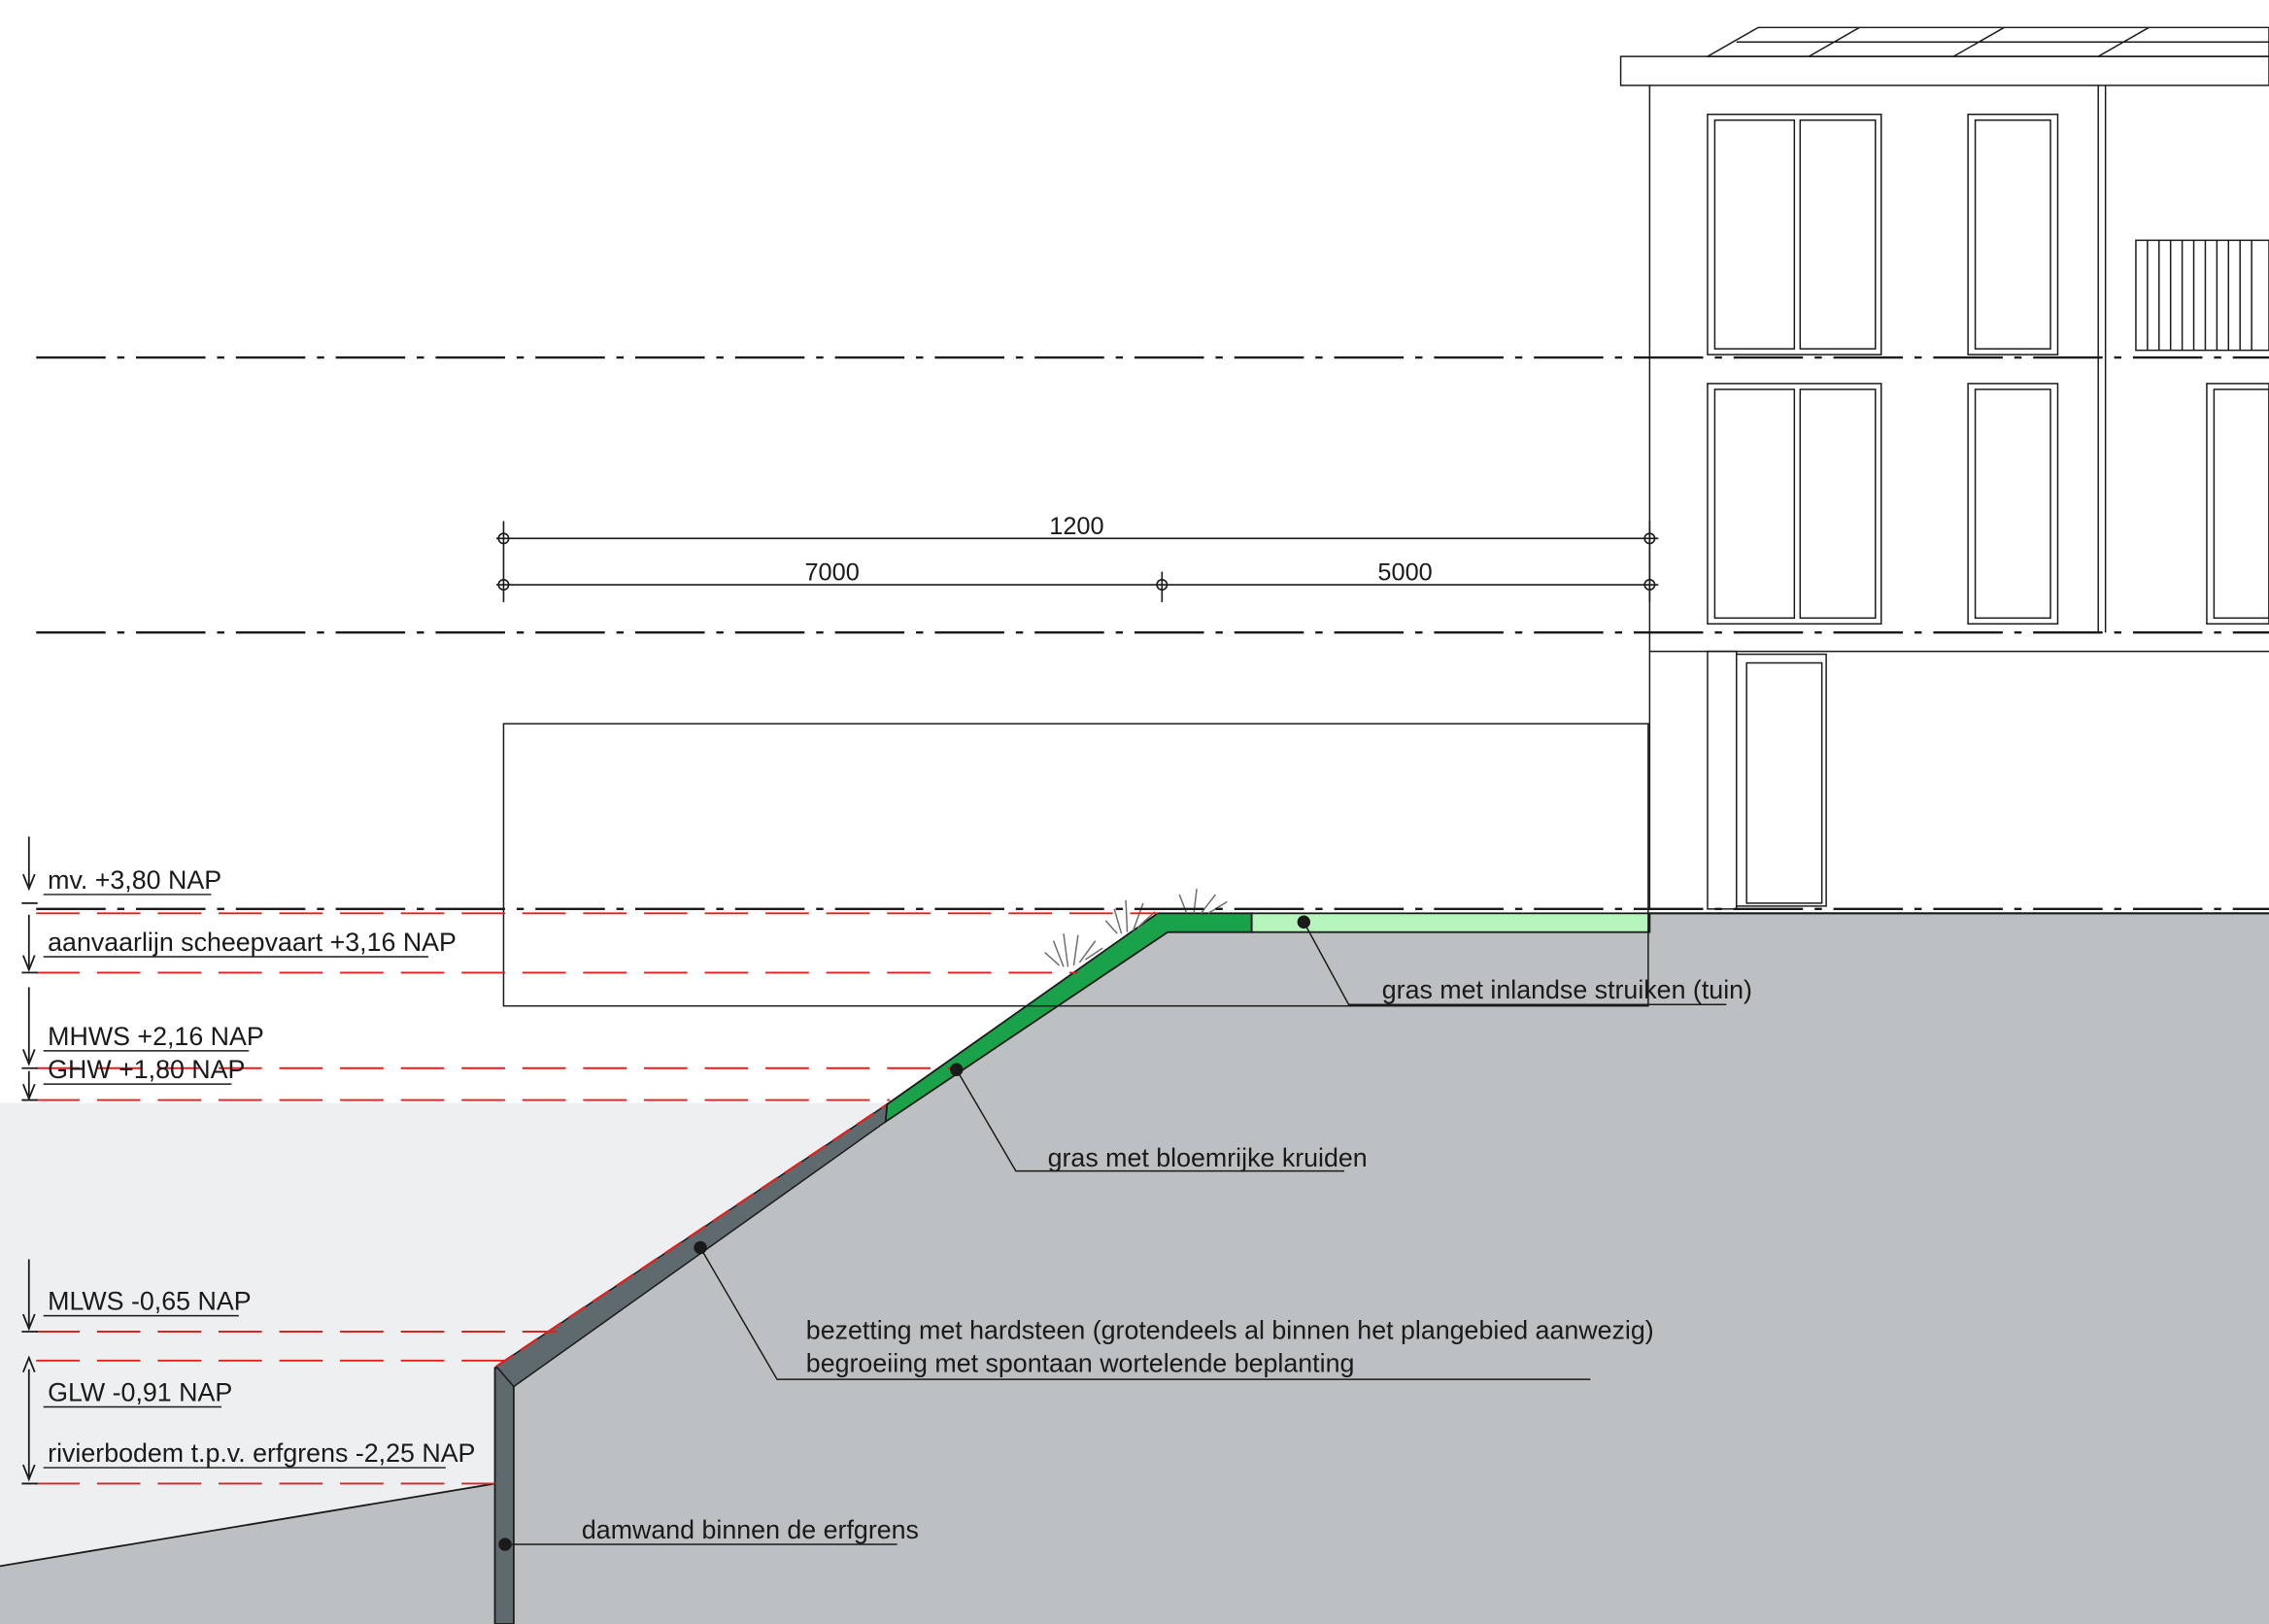 The height and width of the screenshot is (1624, 2269). I want to click on sheet-pile-wall, so click(504, 1495).